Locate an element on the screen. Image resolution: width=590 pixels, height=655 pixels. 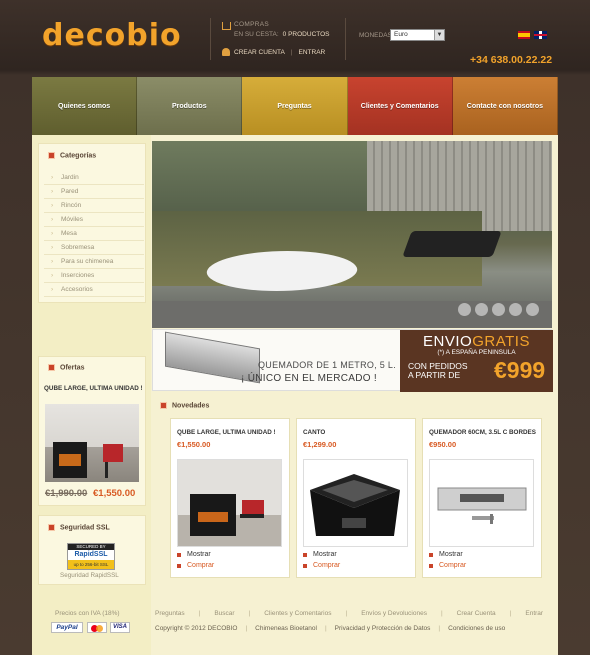
cart-title: COMPRAS is located at coordinates (251, 24).